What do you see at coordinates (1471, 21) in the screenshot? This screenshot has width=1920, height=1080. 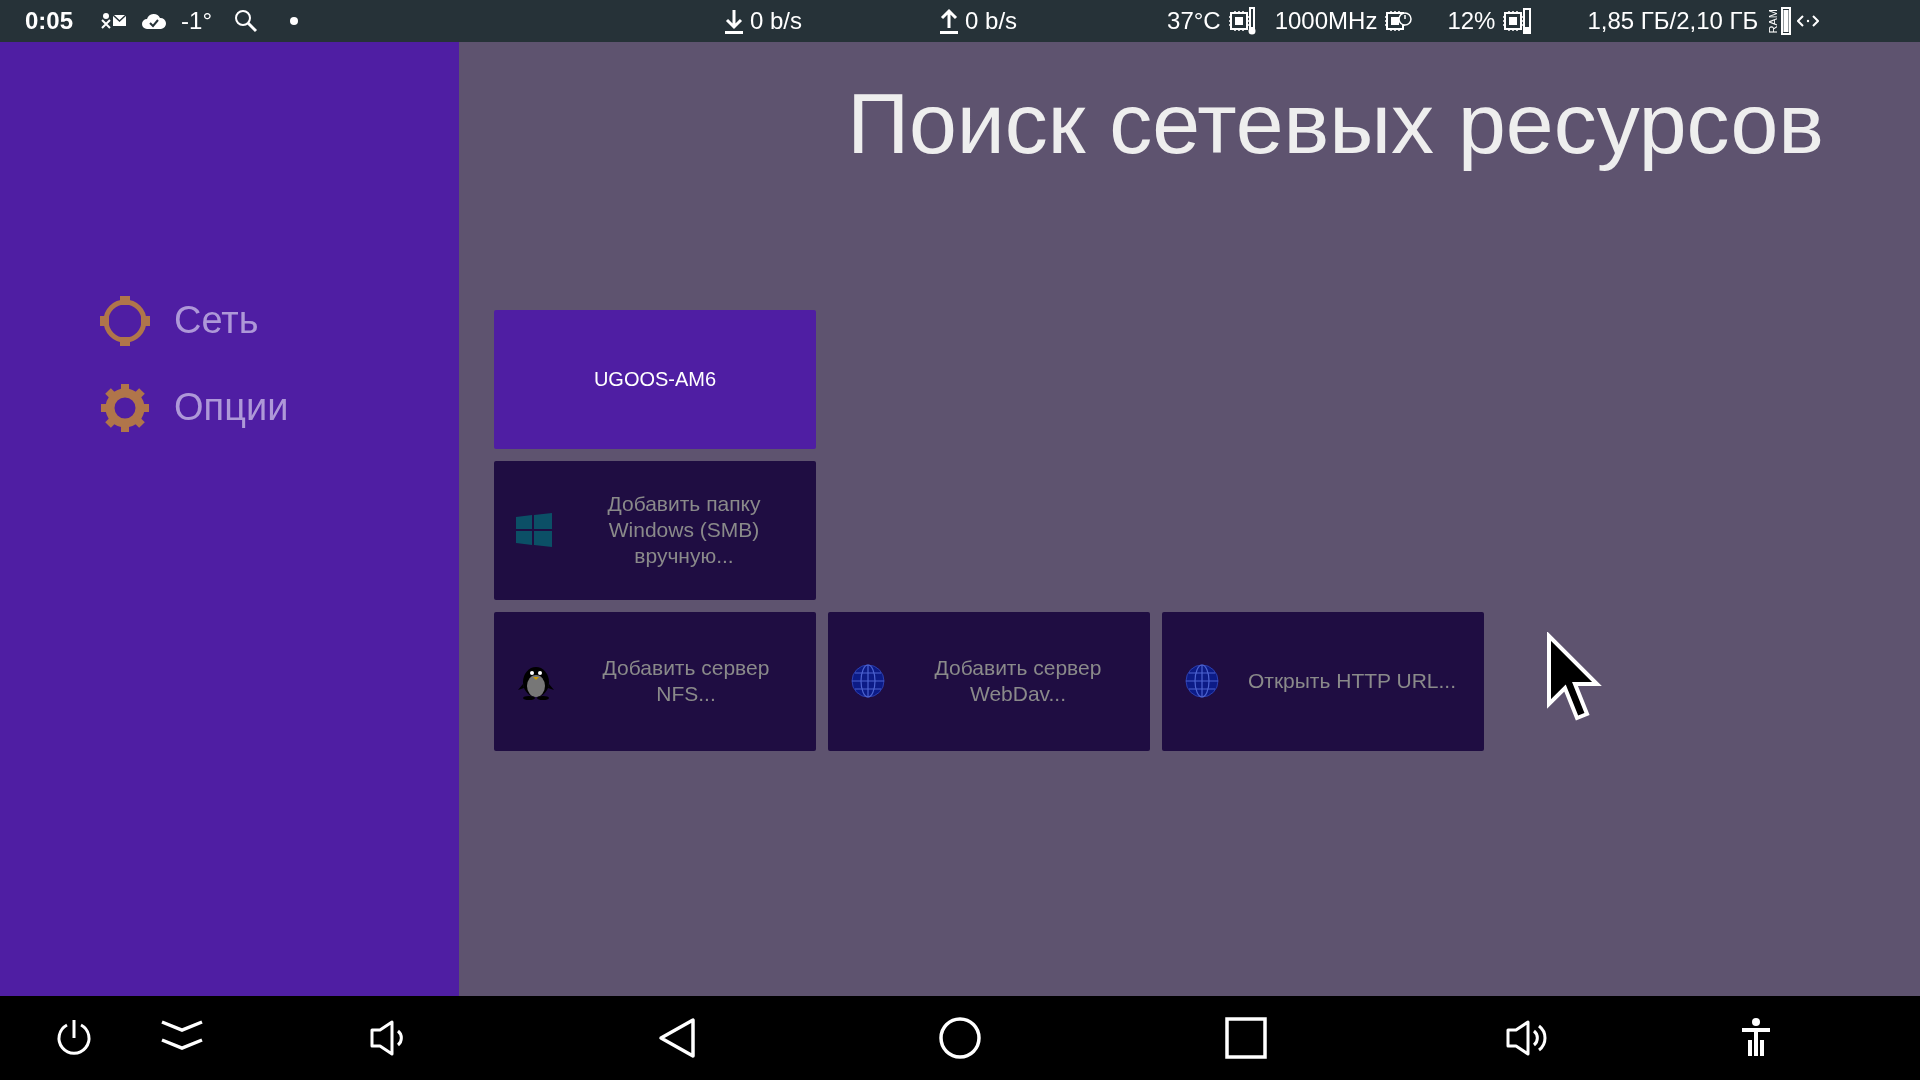 I see `cpu-load: 12%` at bounding box center [1471, 21].